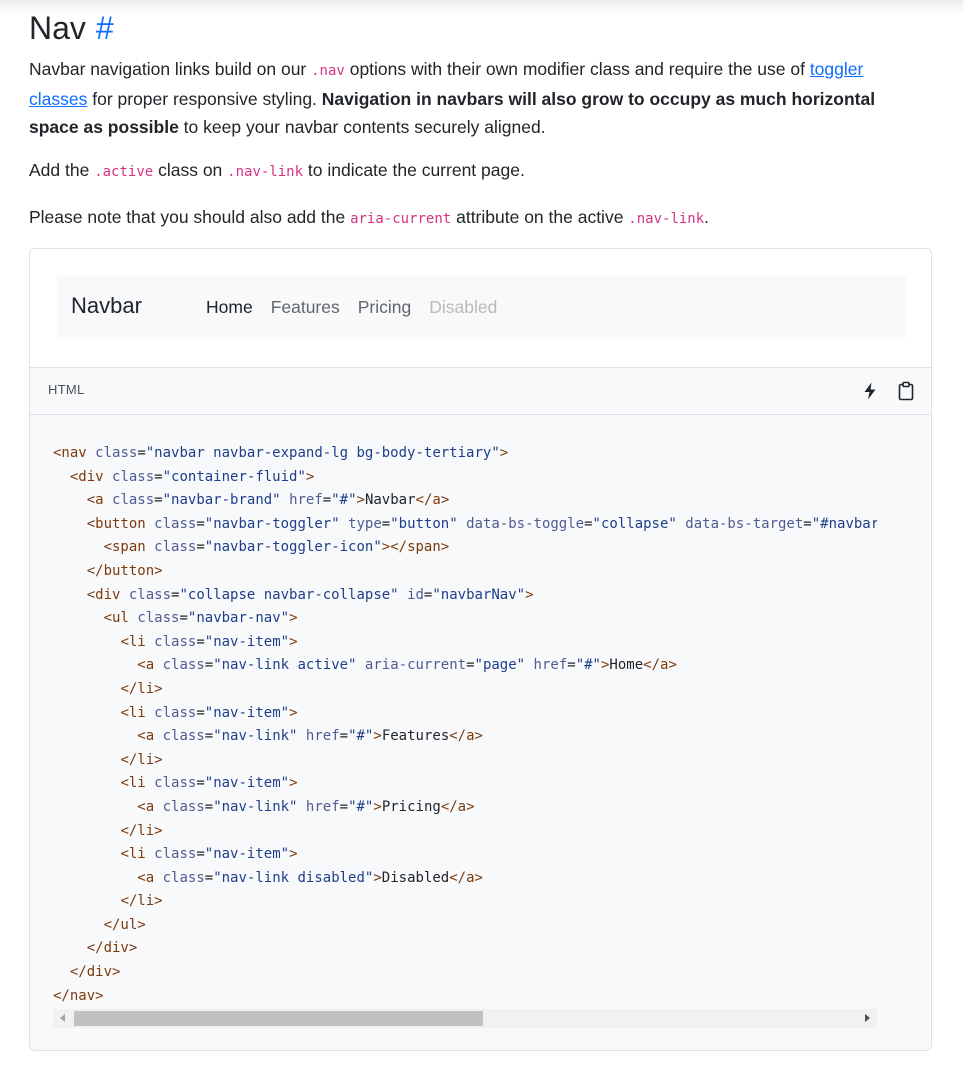  Describe the element at coordinates (124, 570) in the screenshot. I see `code-line: </button>` at that location.